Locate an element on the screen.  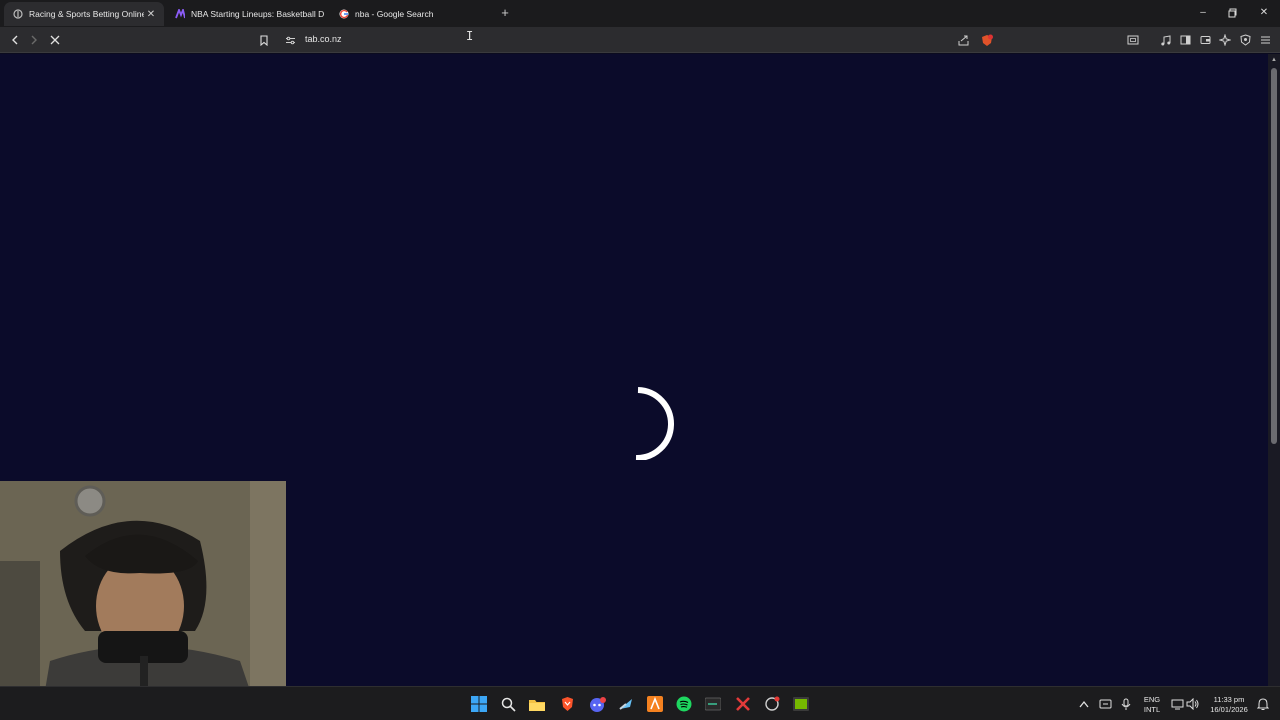
windows-taskbar: ENG INTL 11:33 pm 16/01/2026 is located at coordinates (640, 703).